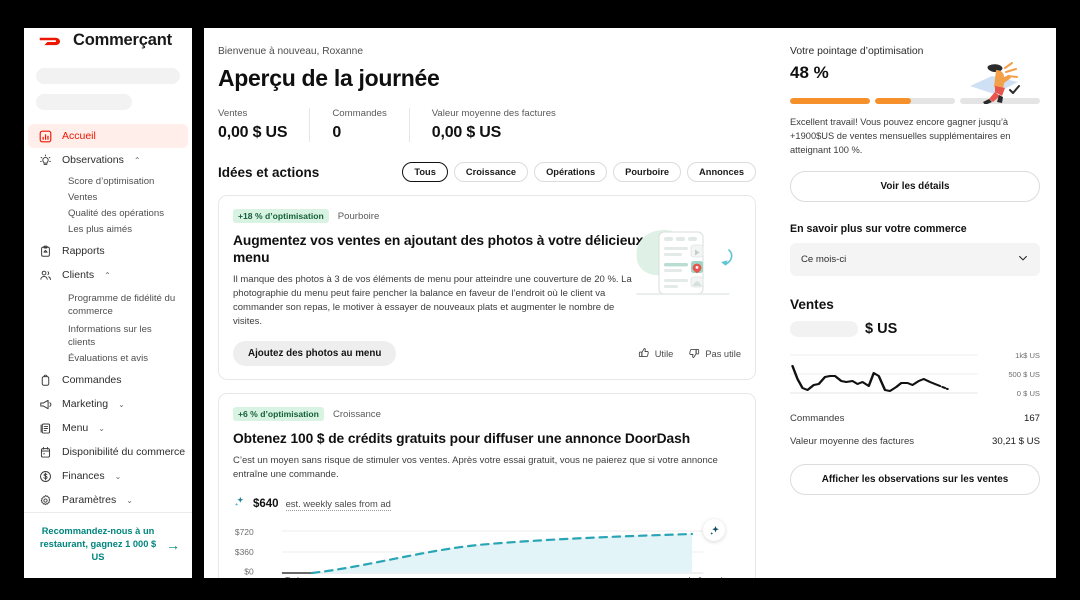  What do you see at coordinates (915, 375) in the screenshot?
I see `sales-sparkline: 1k$ US 500 $ US 0 $ US` at bounding box center [915, 375].